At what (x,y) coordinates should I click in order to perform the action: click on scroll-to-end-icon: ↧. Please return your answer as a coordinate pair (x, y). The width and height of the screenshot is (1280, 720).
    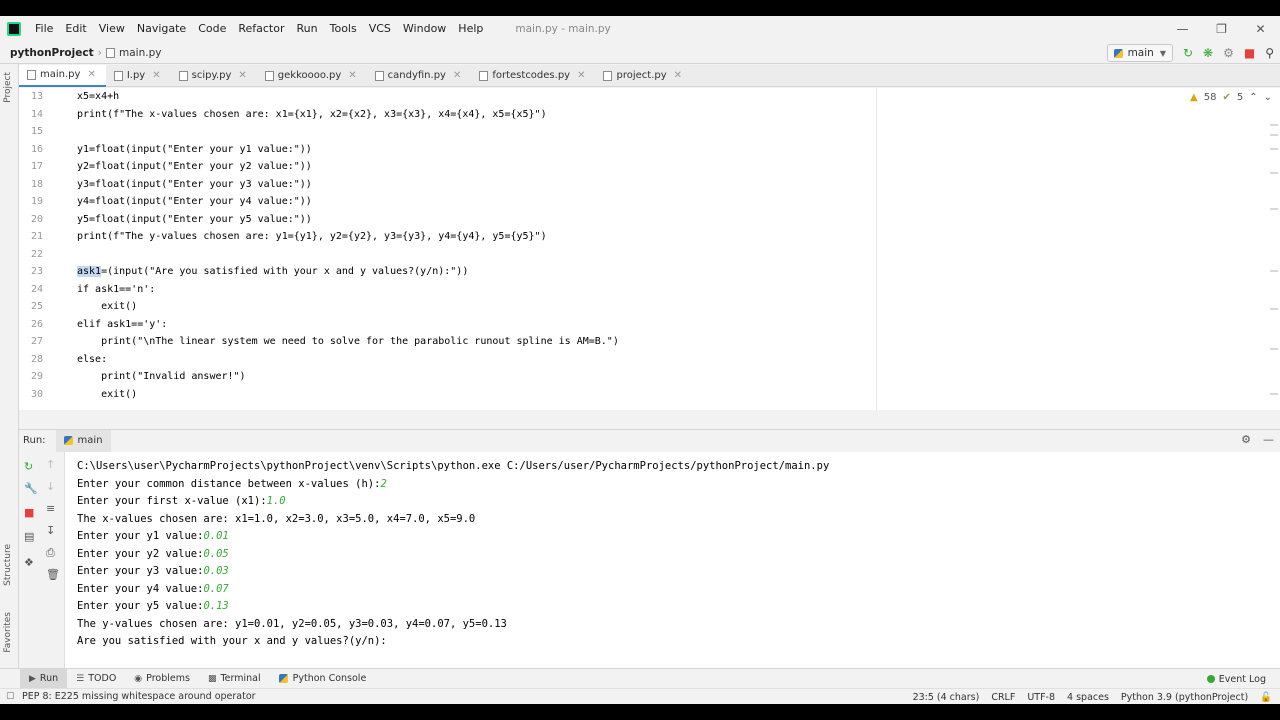
    Looking at the image, I should click on (50, 530).